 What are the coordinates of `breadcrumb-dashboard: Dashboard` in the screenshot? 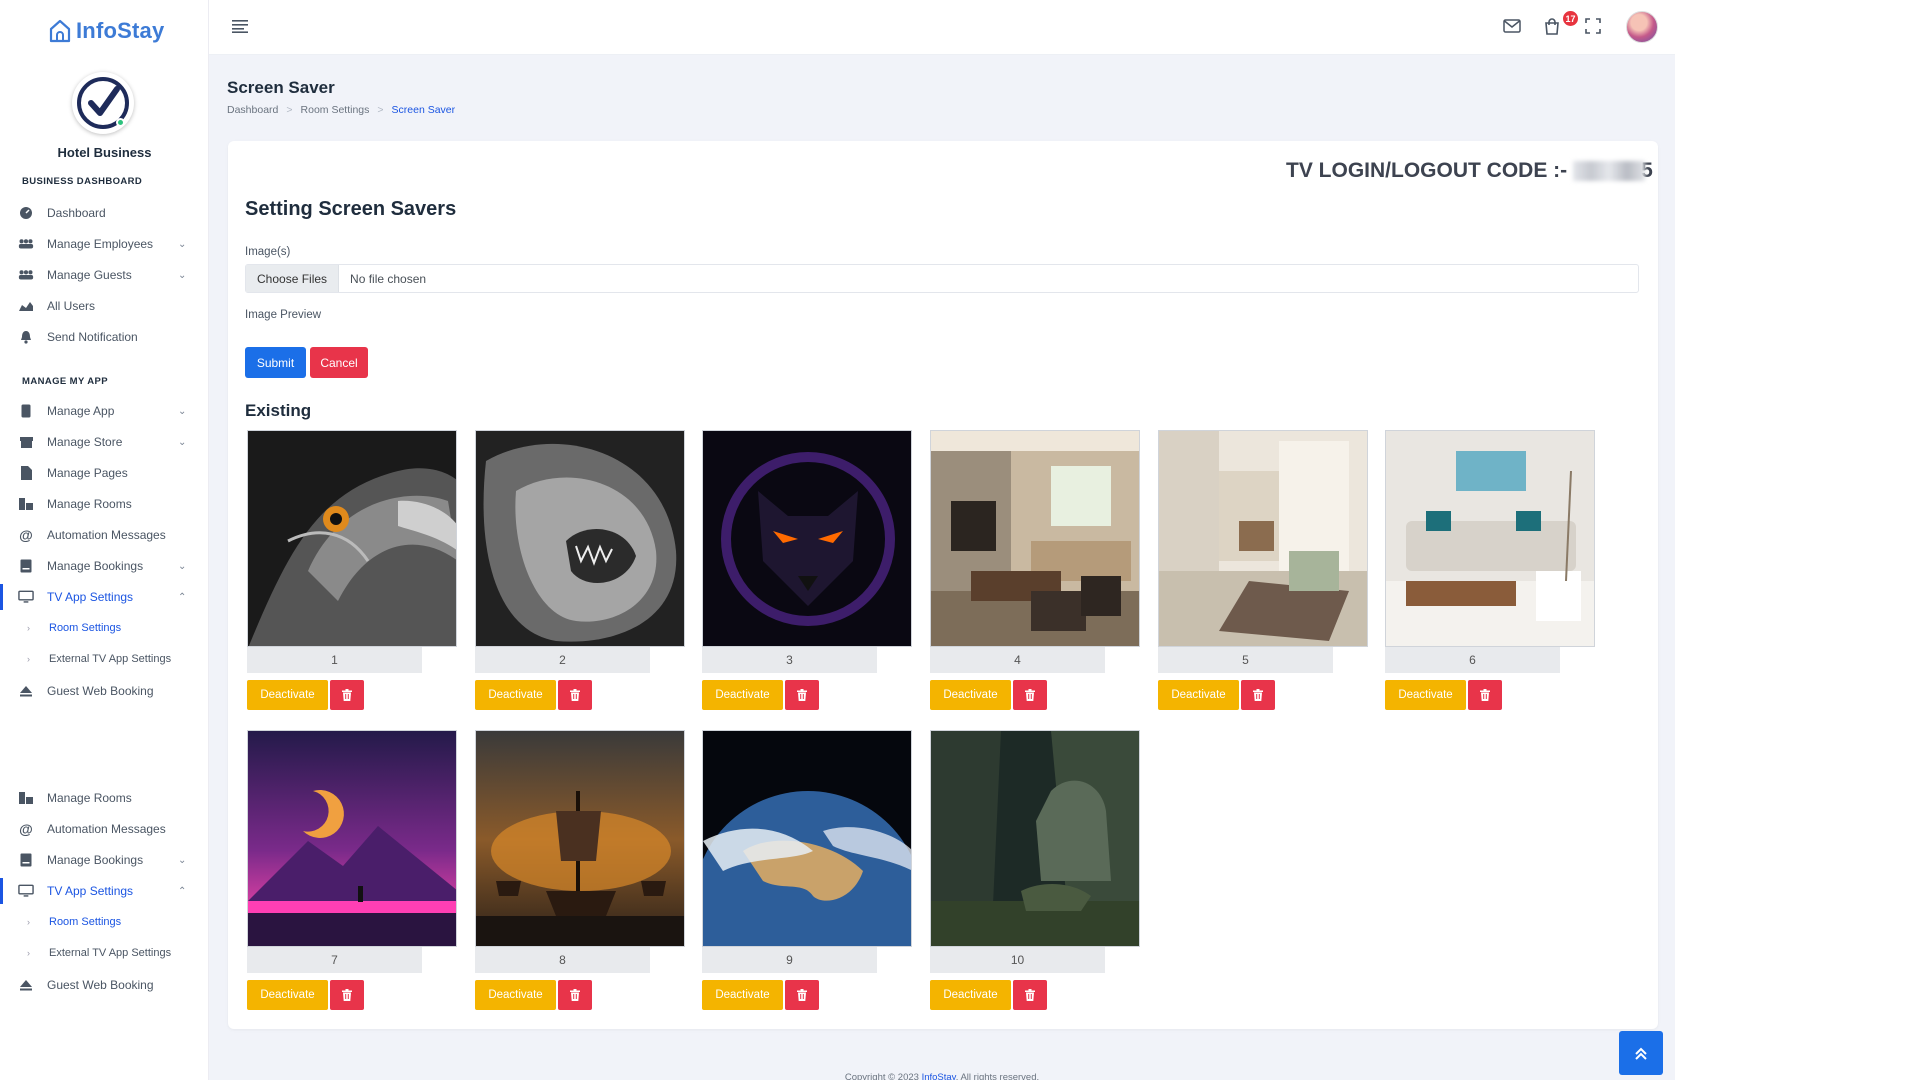 It's located at (252, 110).